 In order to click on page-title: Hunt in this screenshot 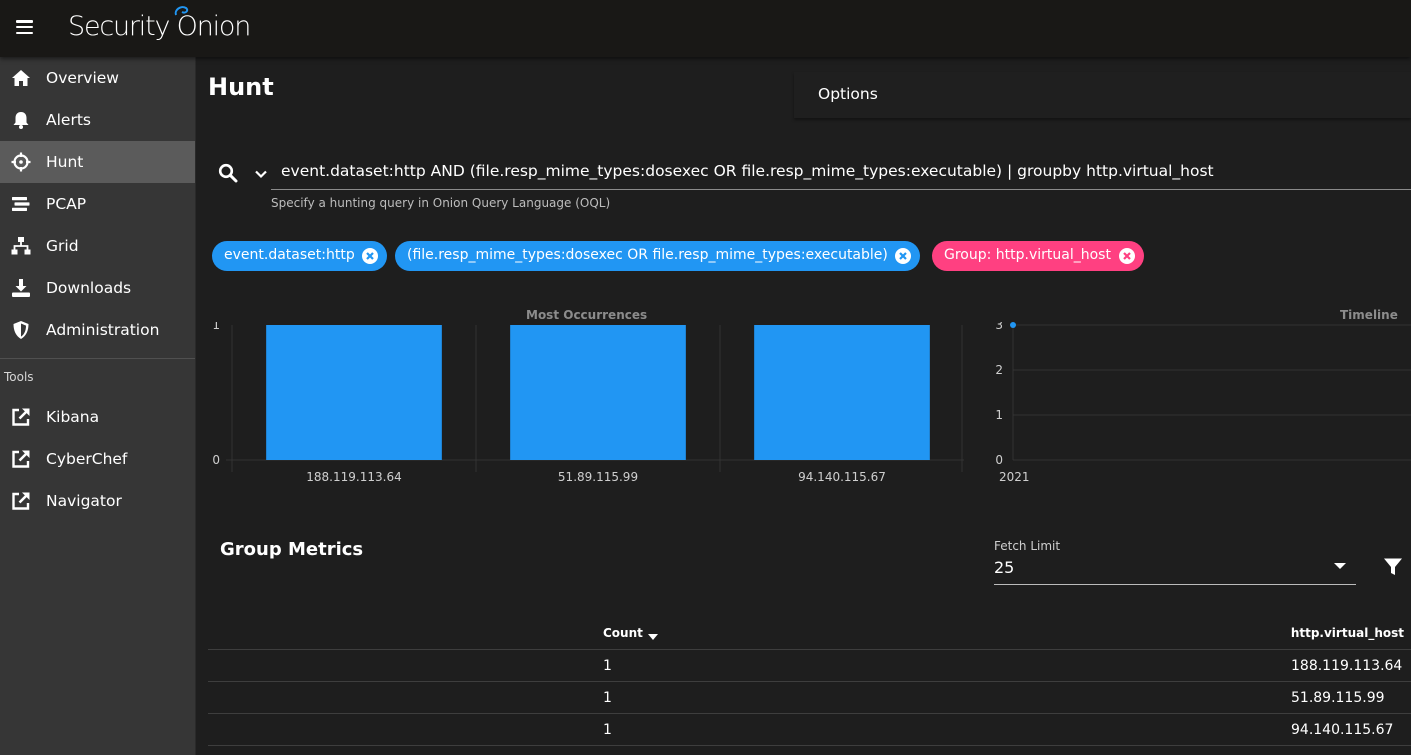, I will do `click(241, 87)`.